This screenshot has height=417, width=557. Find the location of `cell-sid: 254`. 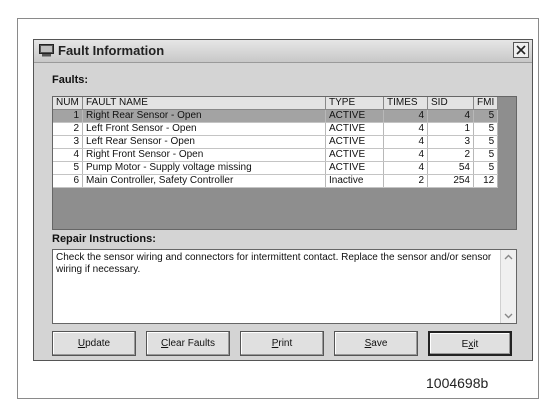

cell-sid: 254 is located at coordinates (450, 181).